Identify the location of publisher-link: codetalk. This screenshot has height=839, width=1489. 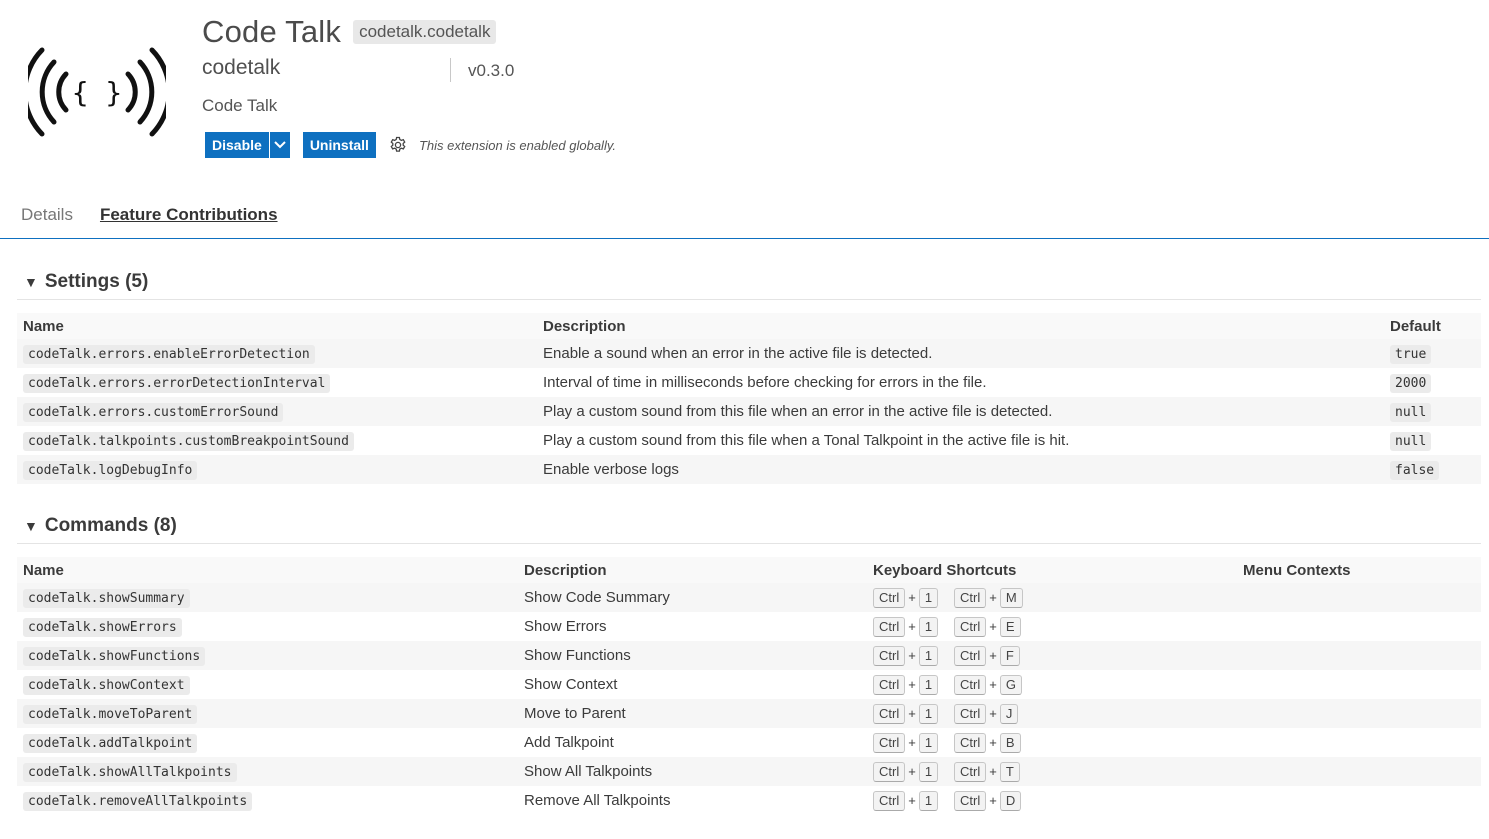
(241, 68).